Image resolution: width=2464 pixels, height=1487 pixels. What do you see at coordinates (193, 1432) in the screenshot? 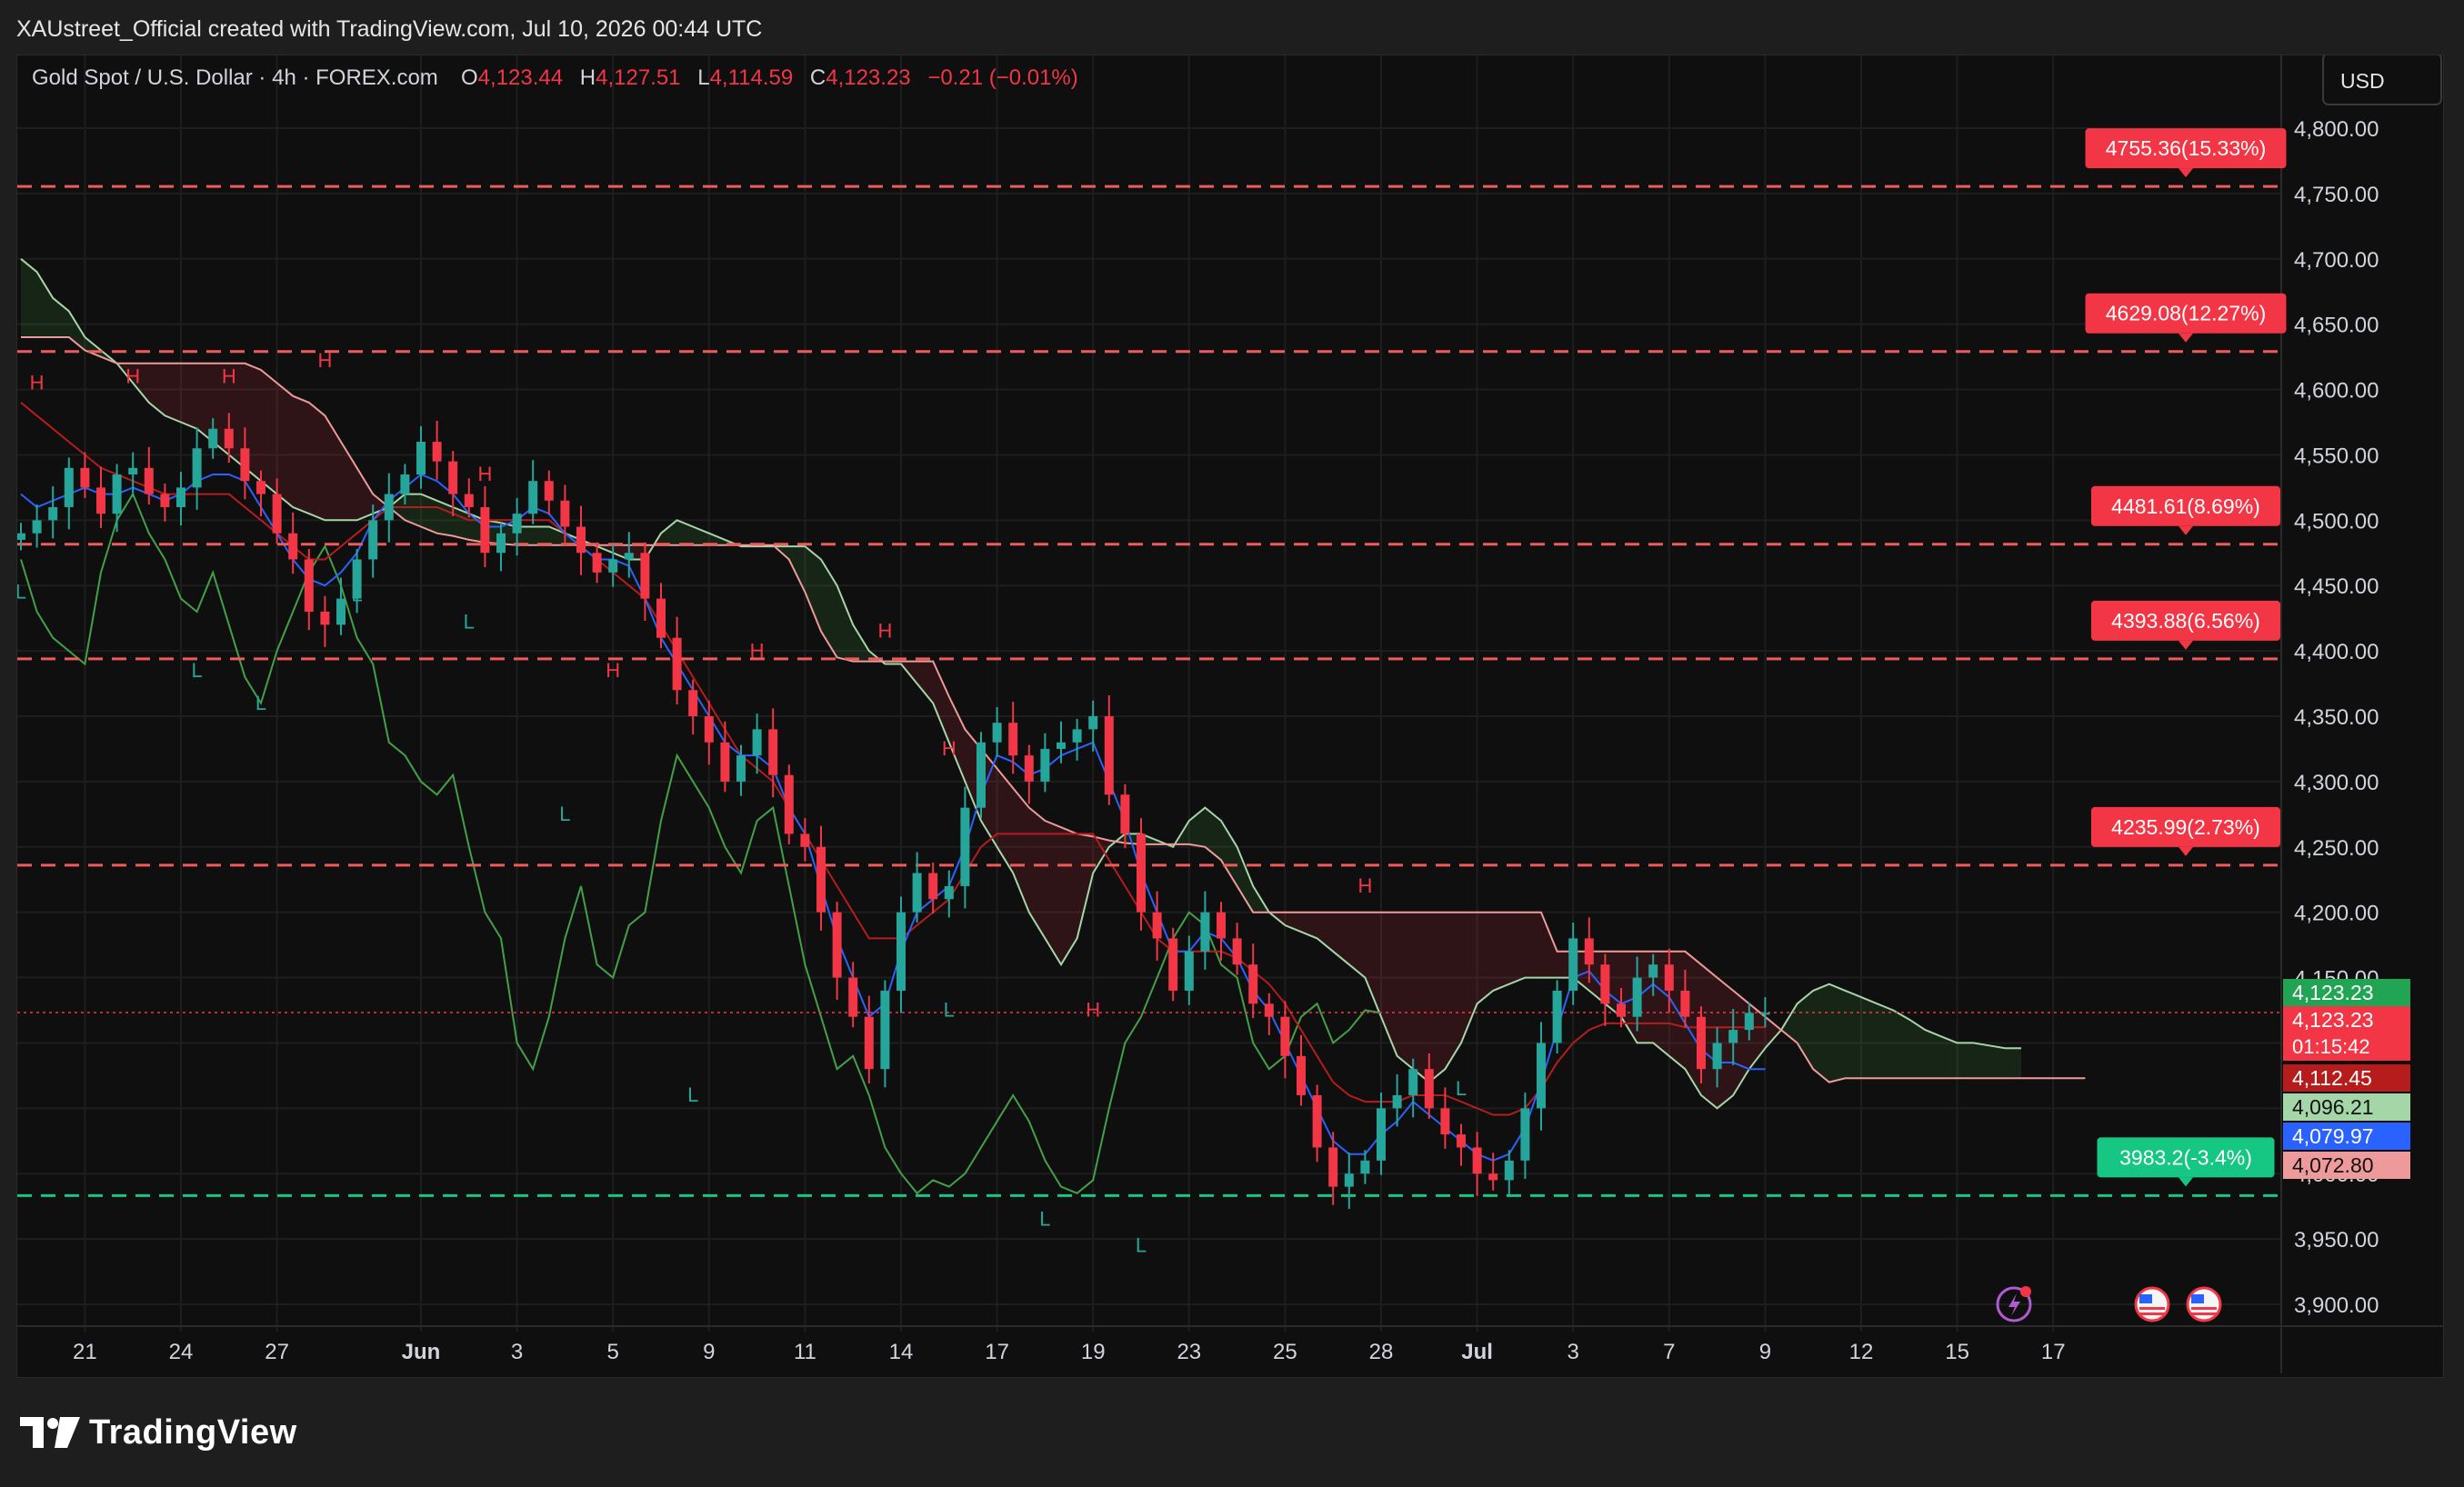
I see `tradingview-logo-text: TradingView` at bounding box center [193, 1432].